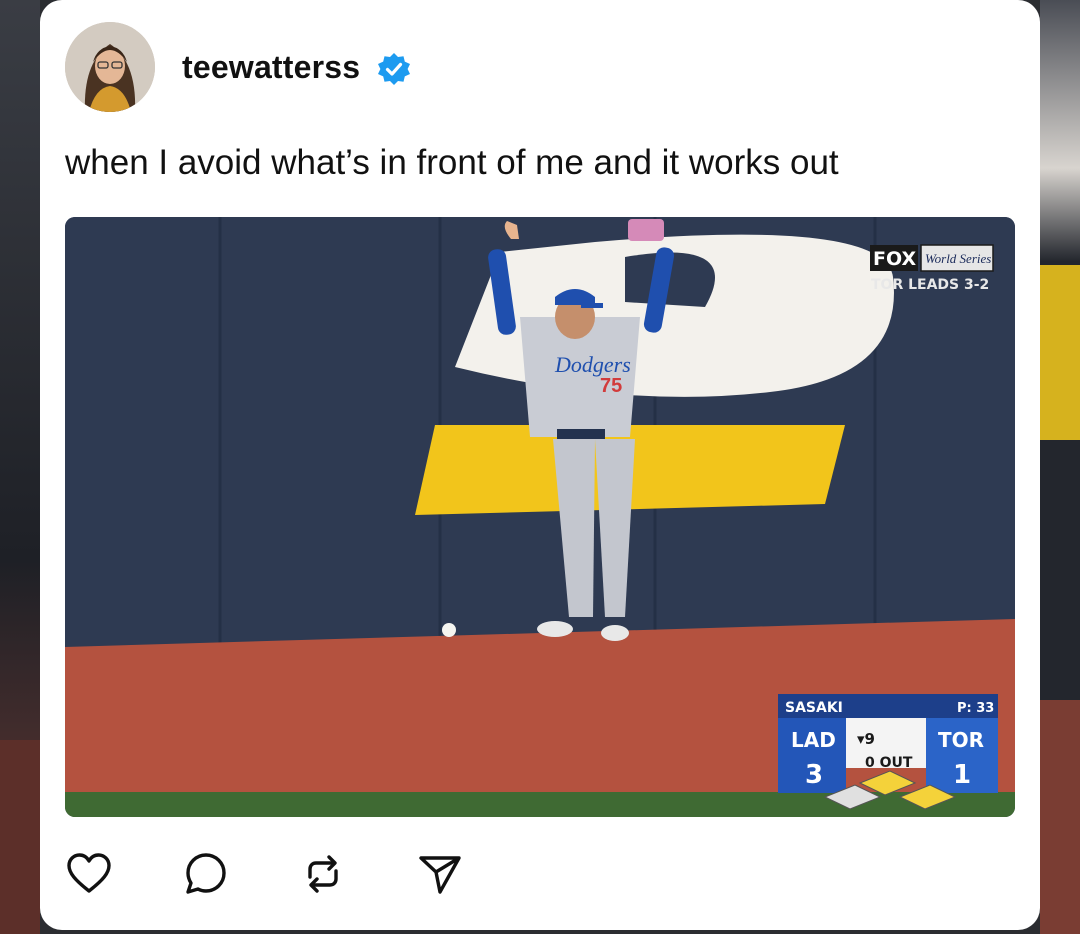 Image resolution: width=1080 pixels, height=934 pixels. What do you see at coordinates (866, 739) in the screenshot?
I see `inning: ▾9` at bounding box center [866, 739].